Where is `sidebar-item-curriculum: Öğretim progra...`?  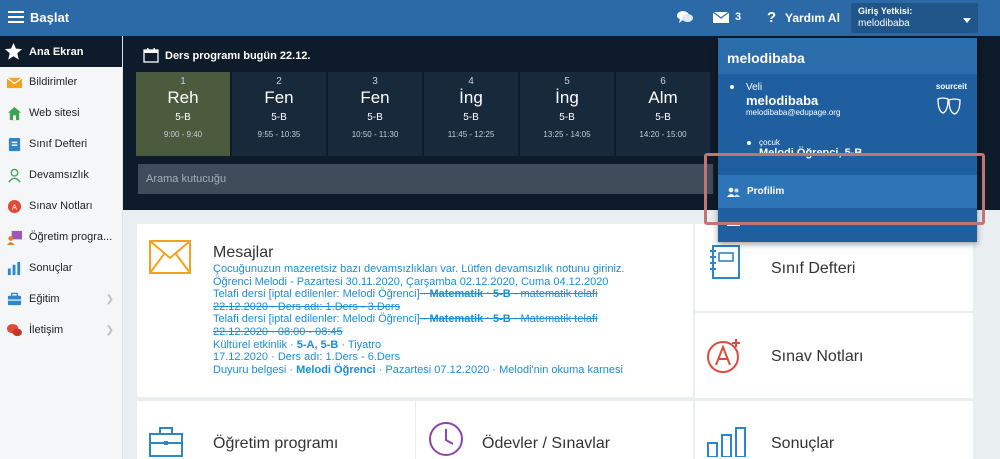 sidebar-item-curriculum: Öğretim progra... is located at coordinates (61, 237).